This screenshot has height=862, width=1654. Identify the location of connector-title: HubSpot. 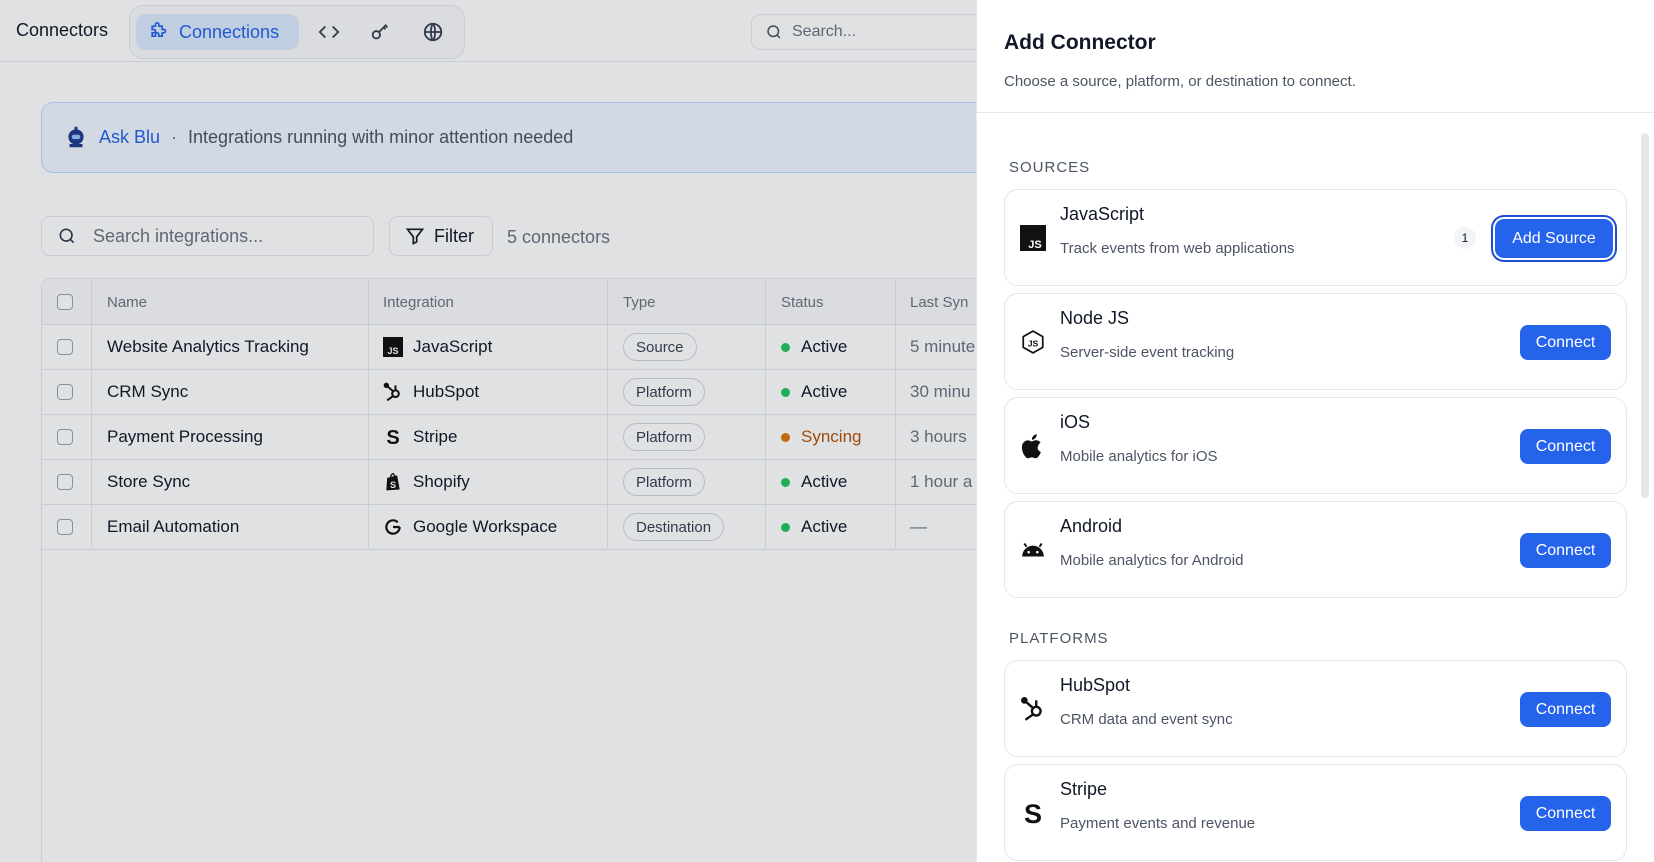
(1095, 685).